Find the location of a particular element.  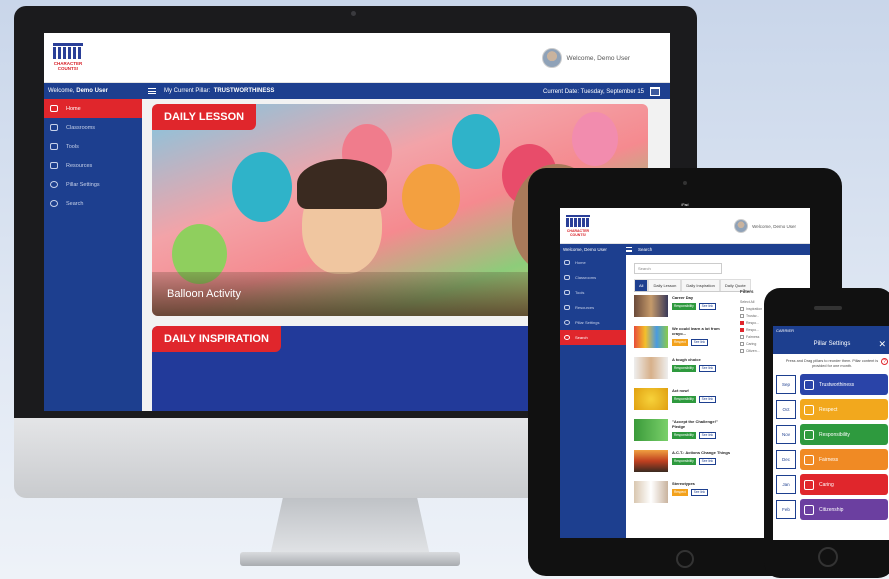

pillar-row: Oct Respect is located at coordinates (831, 409).